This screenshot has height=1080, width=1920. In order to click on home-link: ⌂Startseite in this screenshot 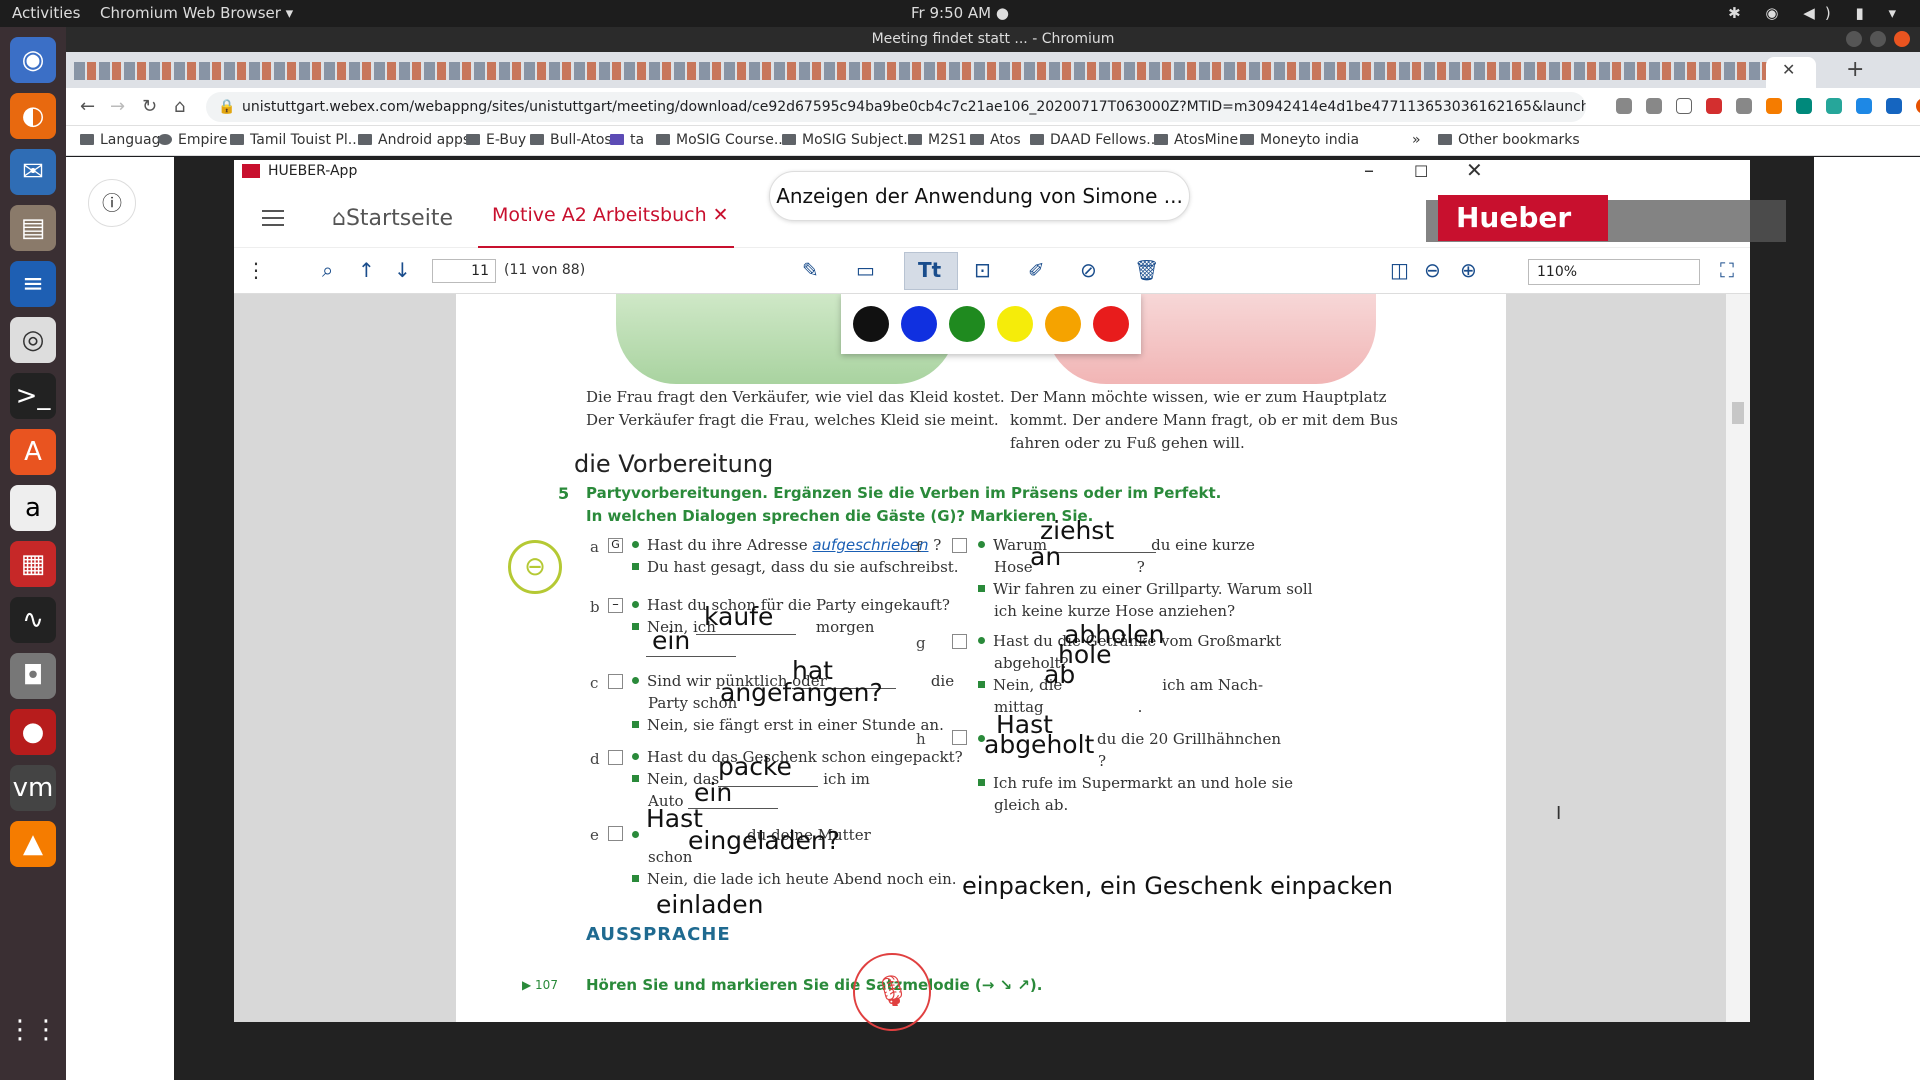, I will do `click(392, 218)`.